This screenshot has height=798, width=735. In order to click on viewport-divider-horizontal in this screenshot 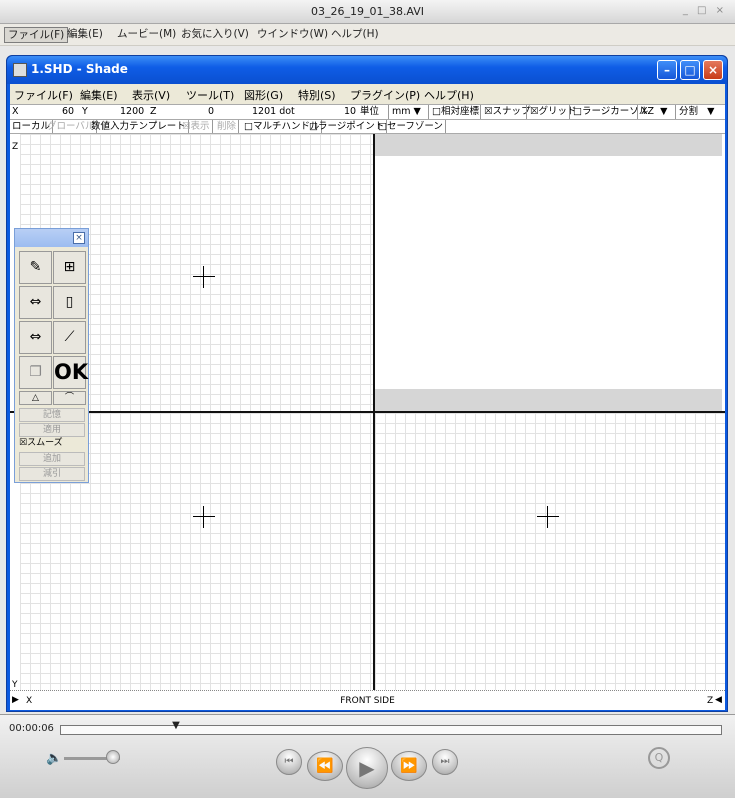, I will do `click(367, 412)`.